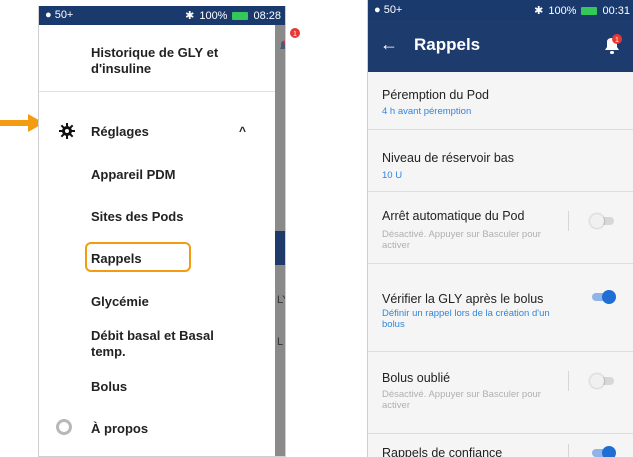 The width and height of the screenshot is (633, 457). Describe the element at coordinates (64, 427) in the screenshot. I see `about-icon` at that location.